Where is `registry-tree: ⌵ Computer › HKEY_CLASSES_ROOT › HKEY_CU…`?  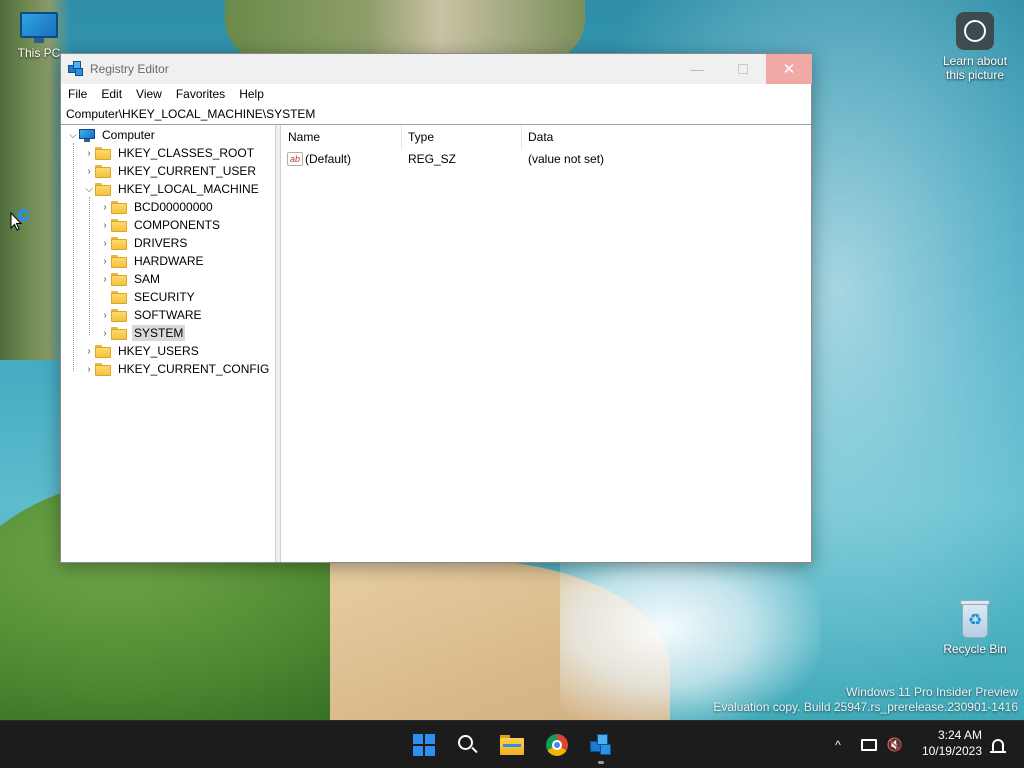
registry-tree: ⌵ Computer › HKEY_CLASSES_ROOT › HKEY_CU… is located at coordinates (168, 343).